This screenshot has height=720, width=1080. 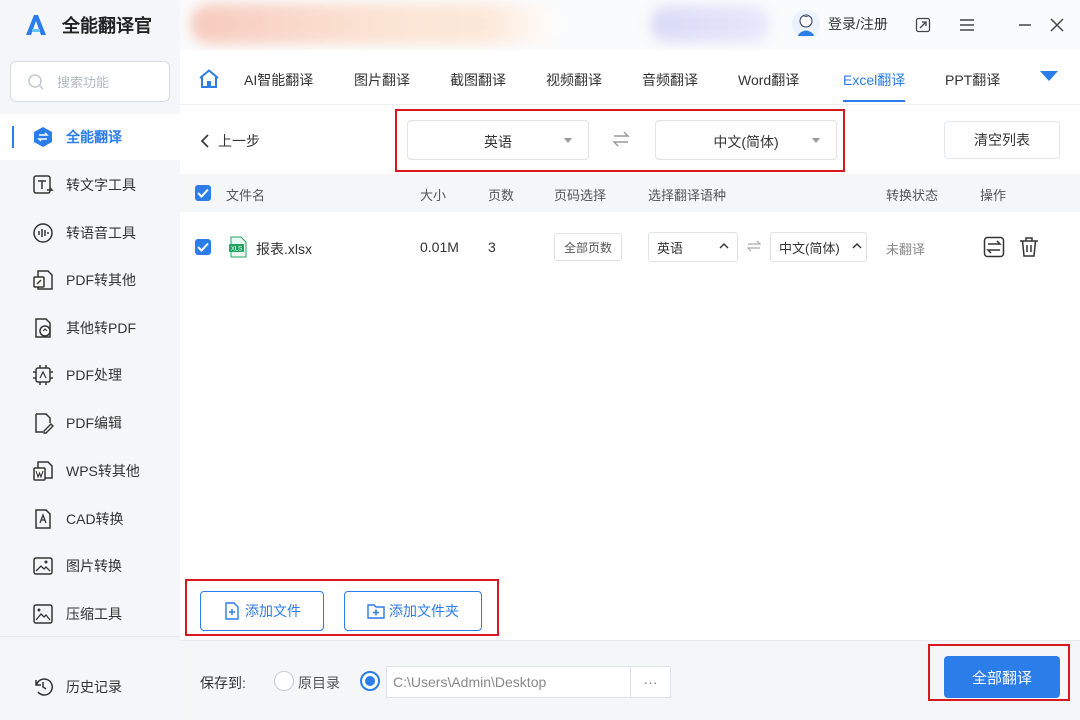 I want to click on pdf-export-icon, so click(x=43, y=280).